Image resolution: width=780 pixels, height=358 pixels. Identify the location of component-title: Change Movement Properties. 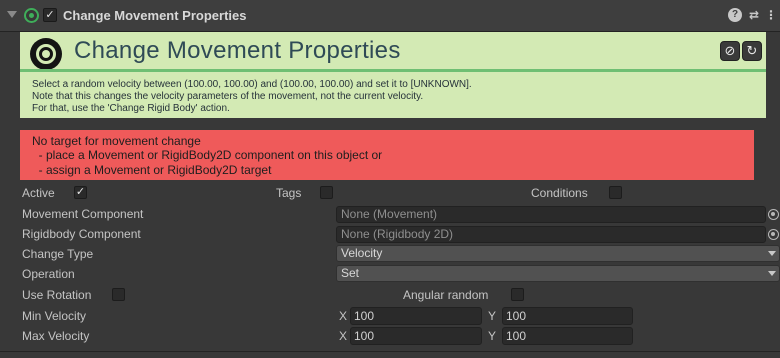
(155, 15).